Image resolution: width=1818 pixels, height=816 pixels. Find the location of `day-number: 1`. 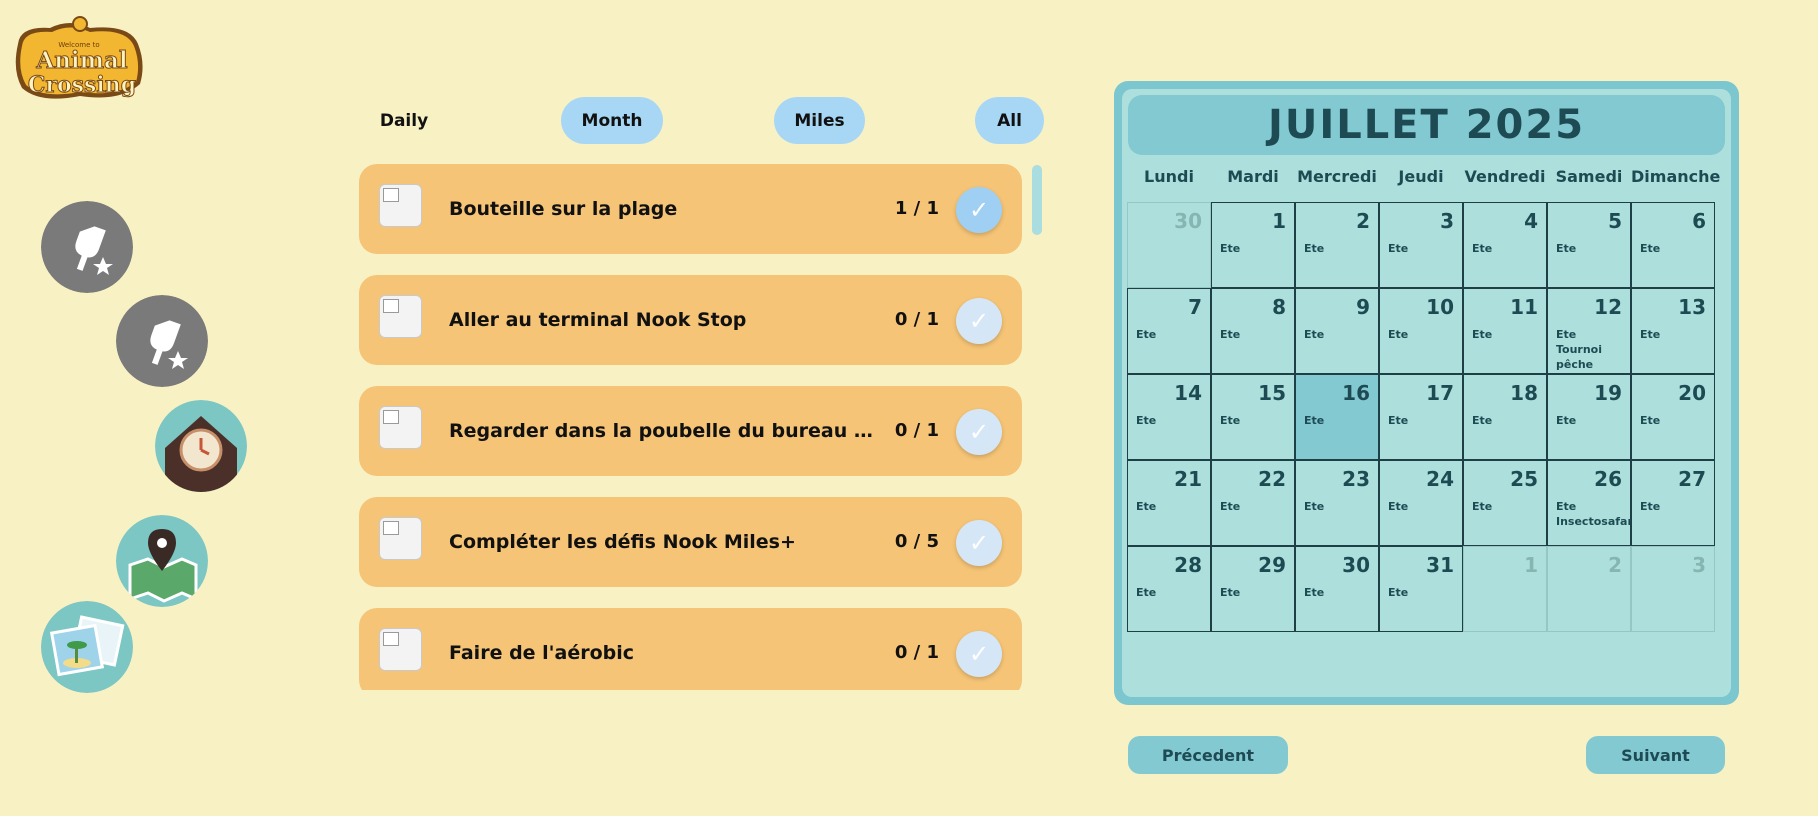

day-number: 1 is located at coordinates (1279, 221).